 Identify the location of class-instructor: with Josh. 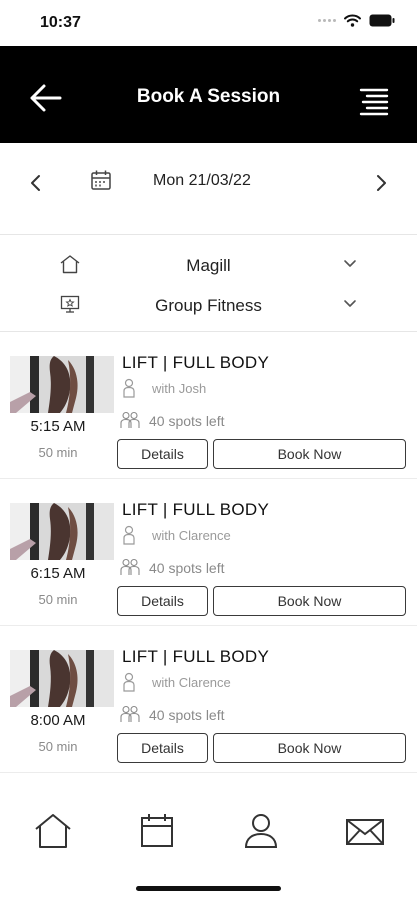
(179, 388).